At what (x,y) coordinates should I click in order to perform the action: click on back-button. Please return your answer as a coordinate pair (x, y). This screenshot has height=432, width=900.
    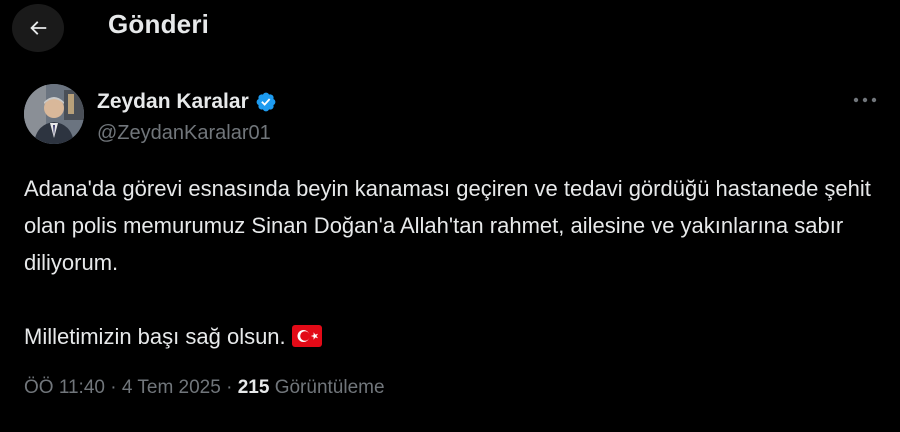
    Looking at the image, I should click on (38, 28).